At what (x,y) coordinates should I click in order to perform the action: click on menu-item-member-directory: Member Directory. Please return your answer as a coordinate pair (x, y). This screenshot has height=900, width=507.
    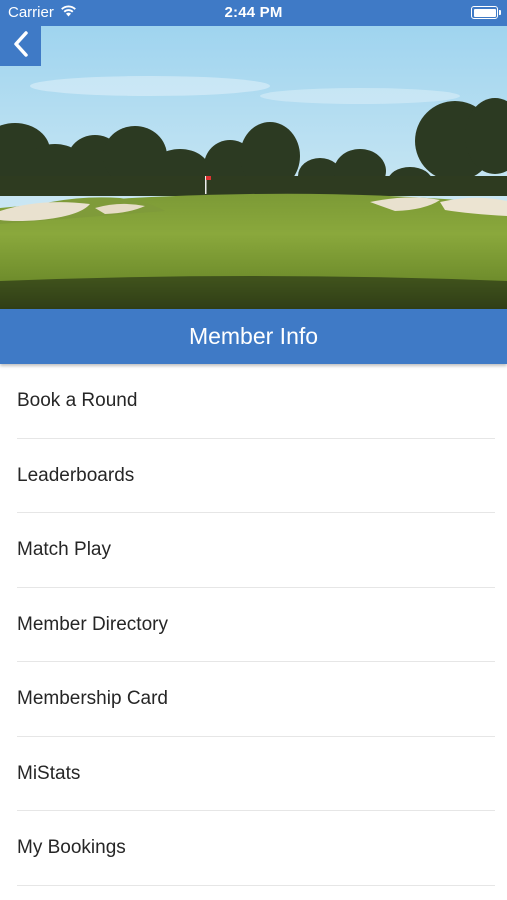
    Looking at the image, I should click on (253, 625).